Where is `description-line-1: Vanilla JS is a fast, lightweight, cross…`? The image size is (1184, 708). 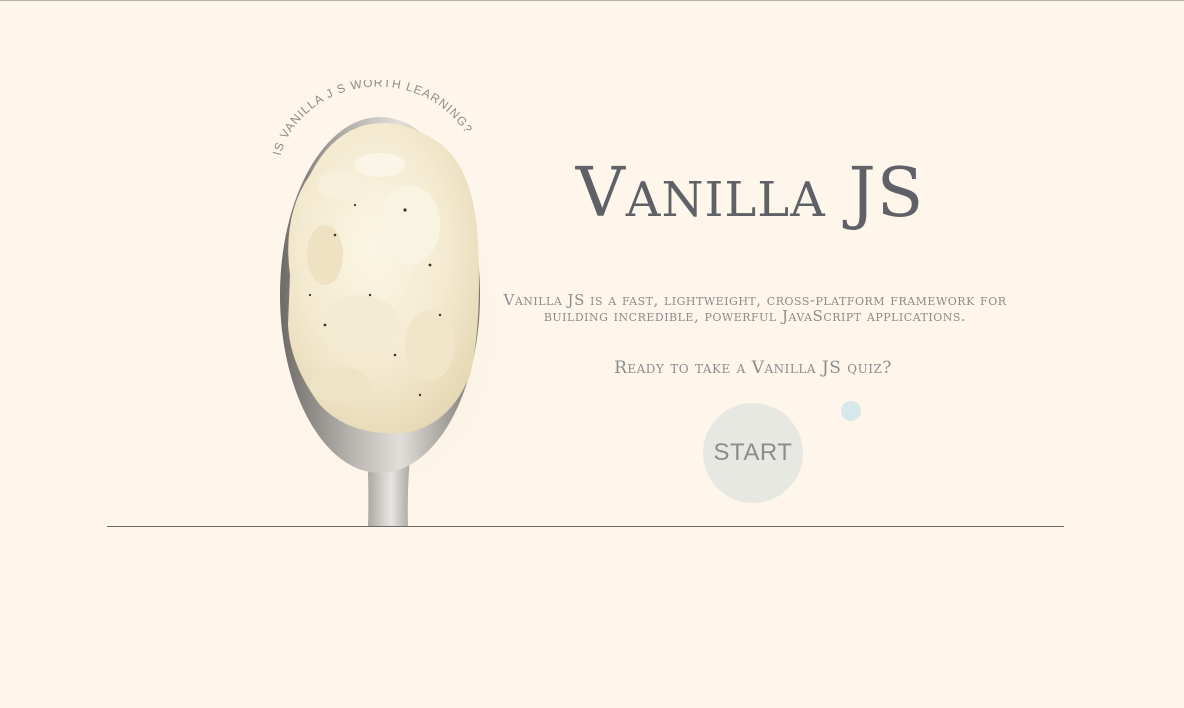
description-line-1: Vanilla JS is a fast, lightweight, cross… is located at coordinates (755, 300).